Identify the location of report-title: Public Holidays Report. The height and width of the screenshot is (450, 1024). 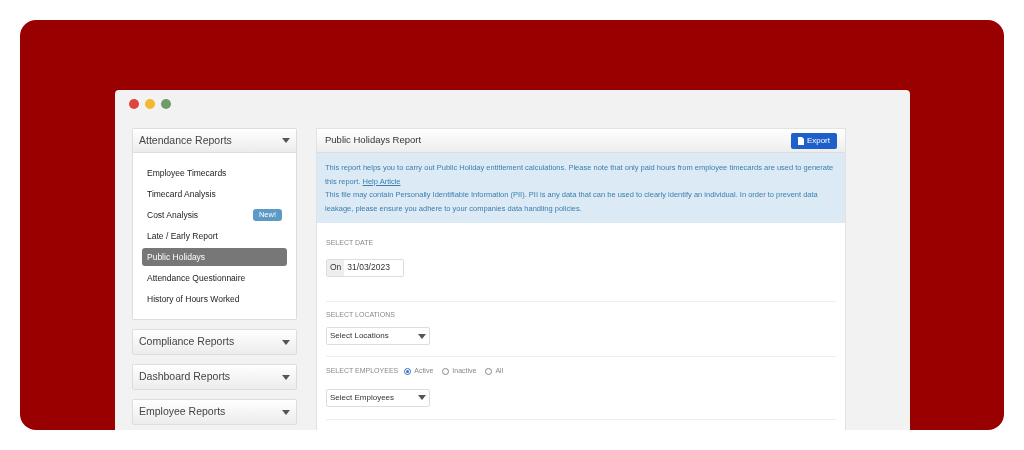
(373, 140).